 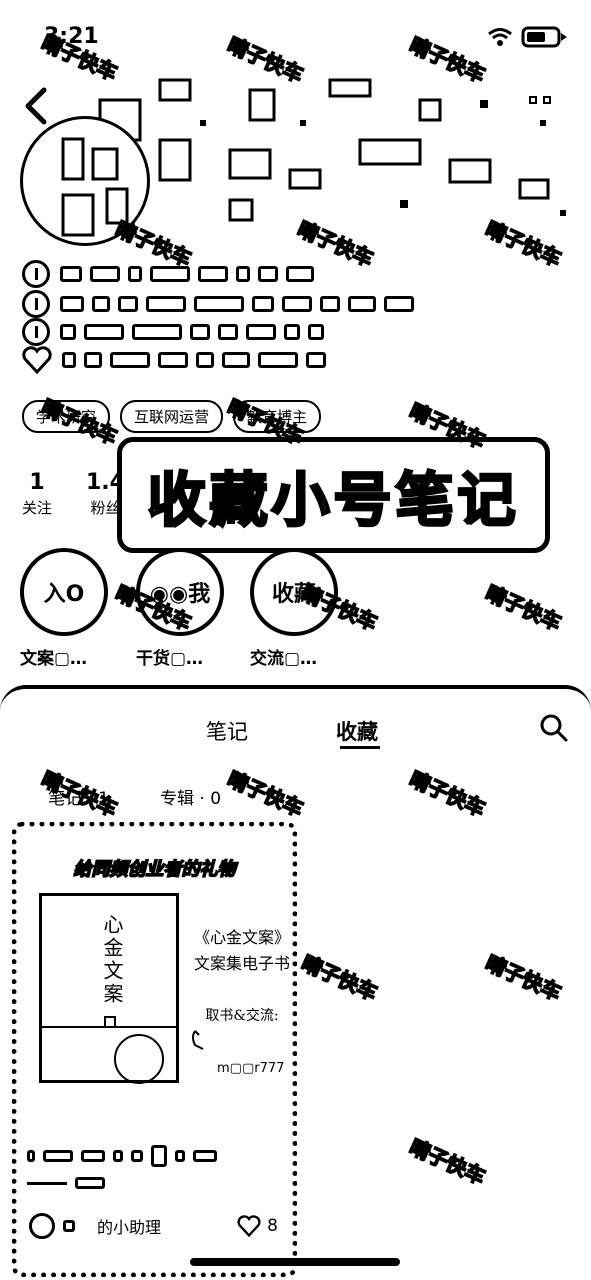 What do you see at coordinates (157, 1167) in the screenshot?
I see `card-description` at bounding box center [157, 1167].